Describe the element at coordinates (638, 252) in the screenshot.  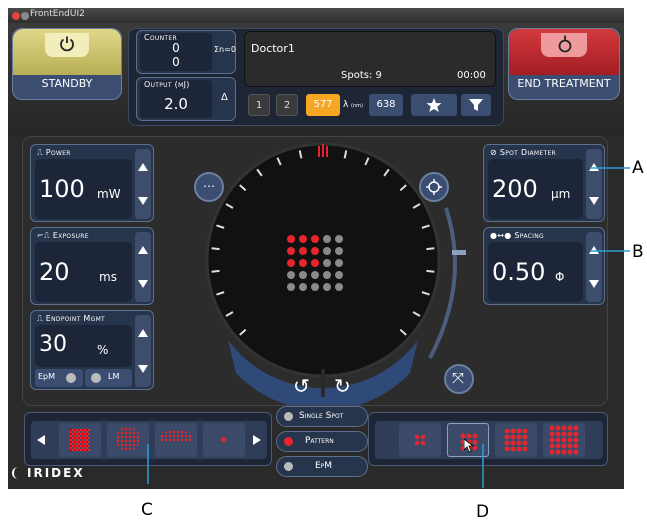
I see `callout-b: B` at that location.